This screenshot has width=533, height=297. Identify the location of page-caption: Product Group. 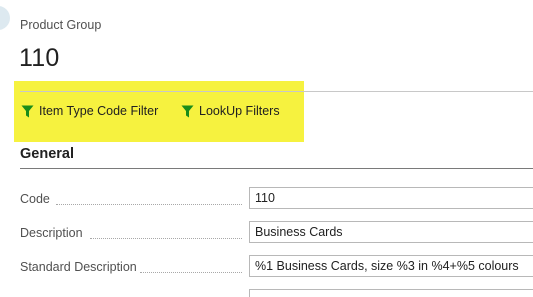
(61, 25).